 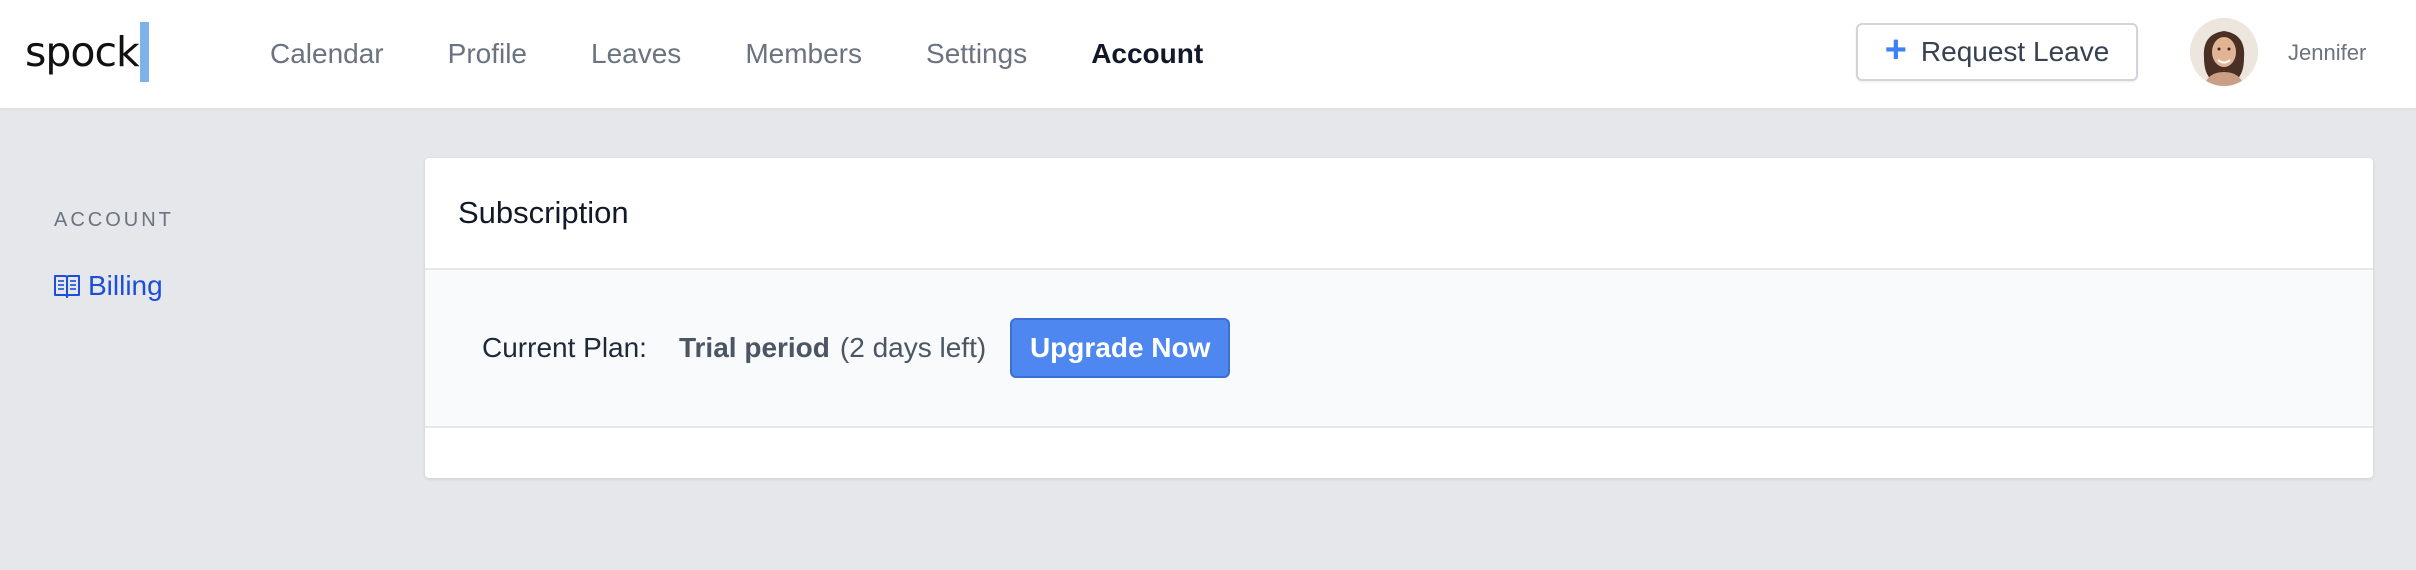 I want to click on card-title: Subscription, so click(x=543, y=212).